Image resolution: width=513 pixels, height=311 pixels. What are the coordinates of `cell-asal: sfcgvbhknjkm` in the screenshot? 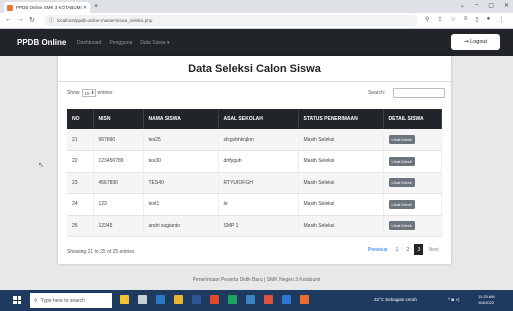 It's located at (258, 140).